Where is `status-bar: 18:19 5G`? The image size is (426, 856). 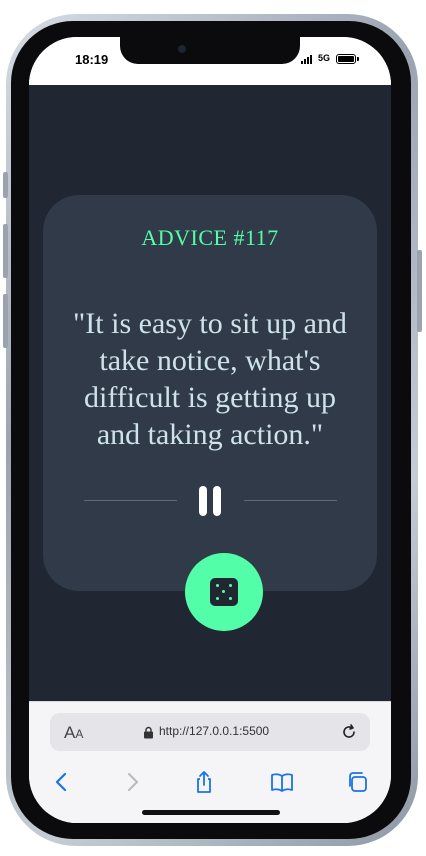 status-bar: 18:19 5G is located at coordinates (210, 61).